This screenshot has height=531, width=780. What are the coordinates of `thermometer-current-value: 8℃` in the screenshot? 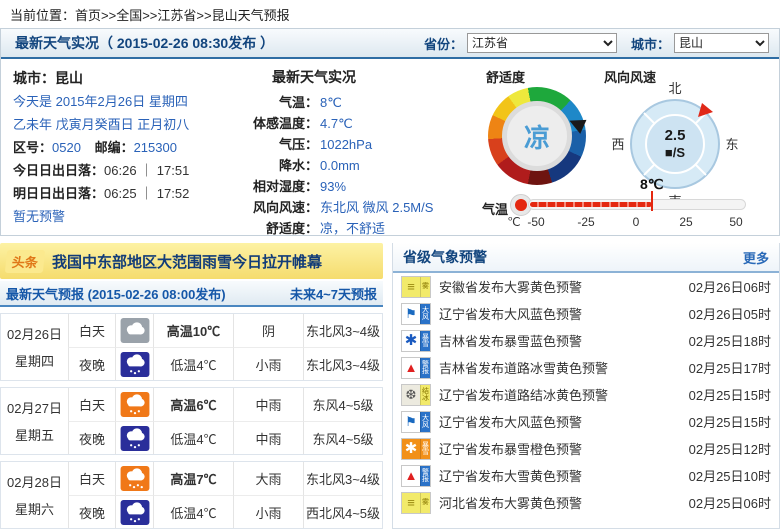 It's located at (652, 184).